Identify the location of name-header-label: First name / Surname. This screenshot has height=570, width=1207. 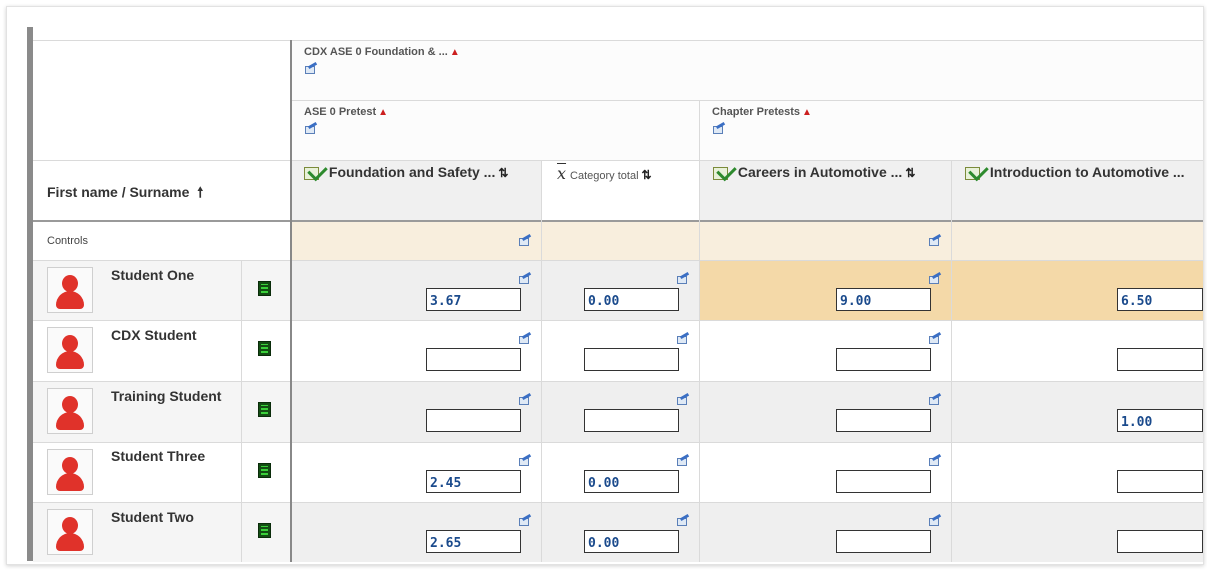
(118, 192).